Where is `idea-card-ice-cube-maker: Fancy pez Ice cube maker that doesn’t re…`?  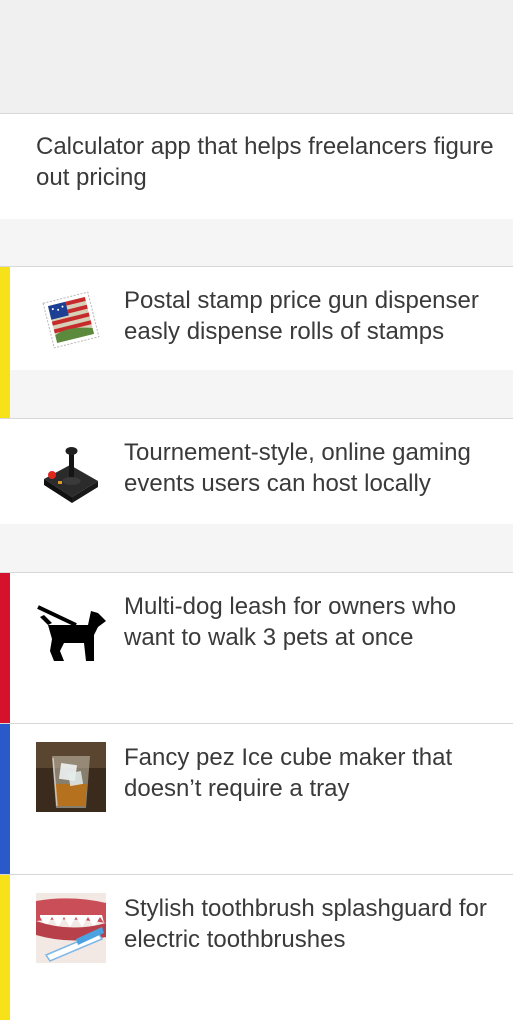
idea-card-ice-cube-maker: Fancy pez Ice cube maker that doesn’t re… is located at coordinates (256, 798).